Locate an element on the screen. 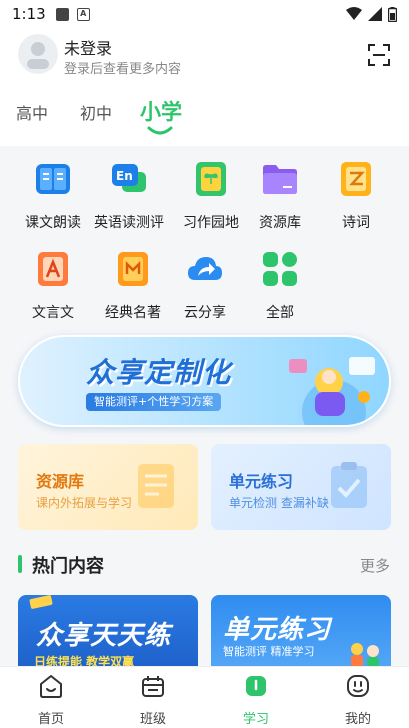 This screenshot has width=409, height=728. nav-study: 学习 is located at coordinates (256, 700).